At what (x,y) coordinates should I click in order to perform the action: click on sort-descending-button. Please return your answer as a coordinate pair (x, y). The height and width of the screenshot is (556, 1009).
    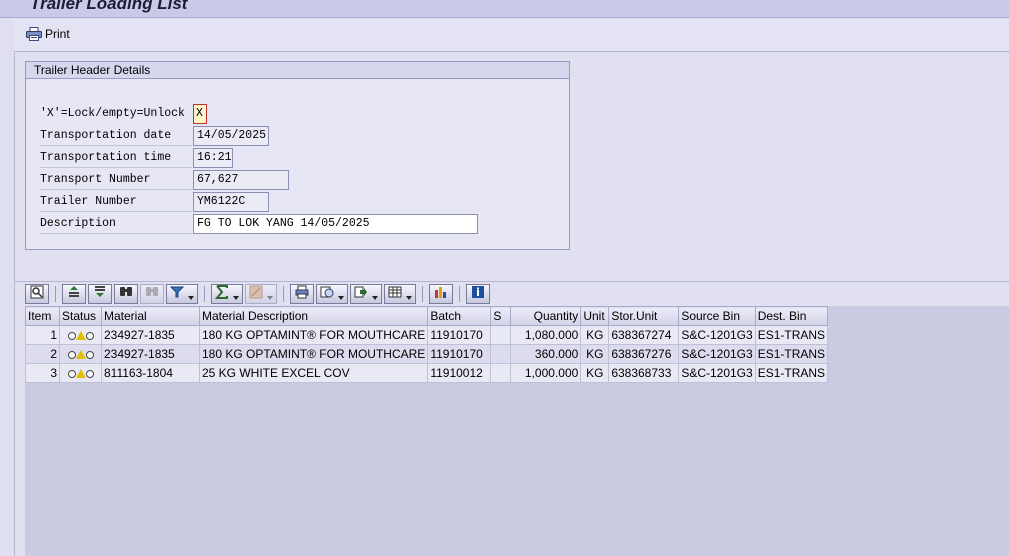
    Looking at the image, I should click on (100, 293).